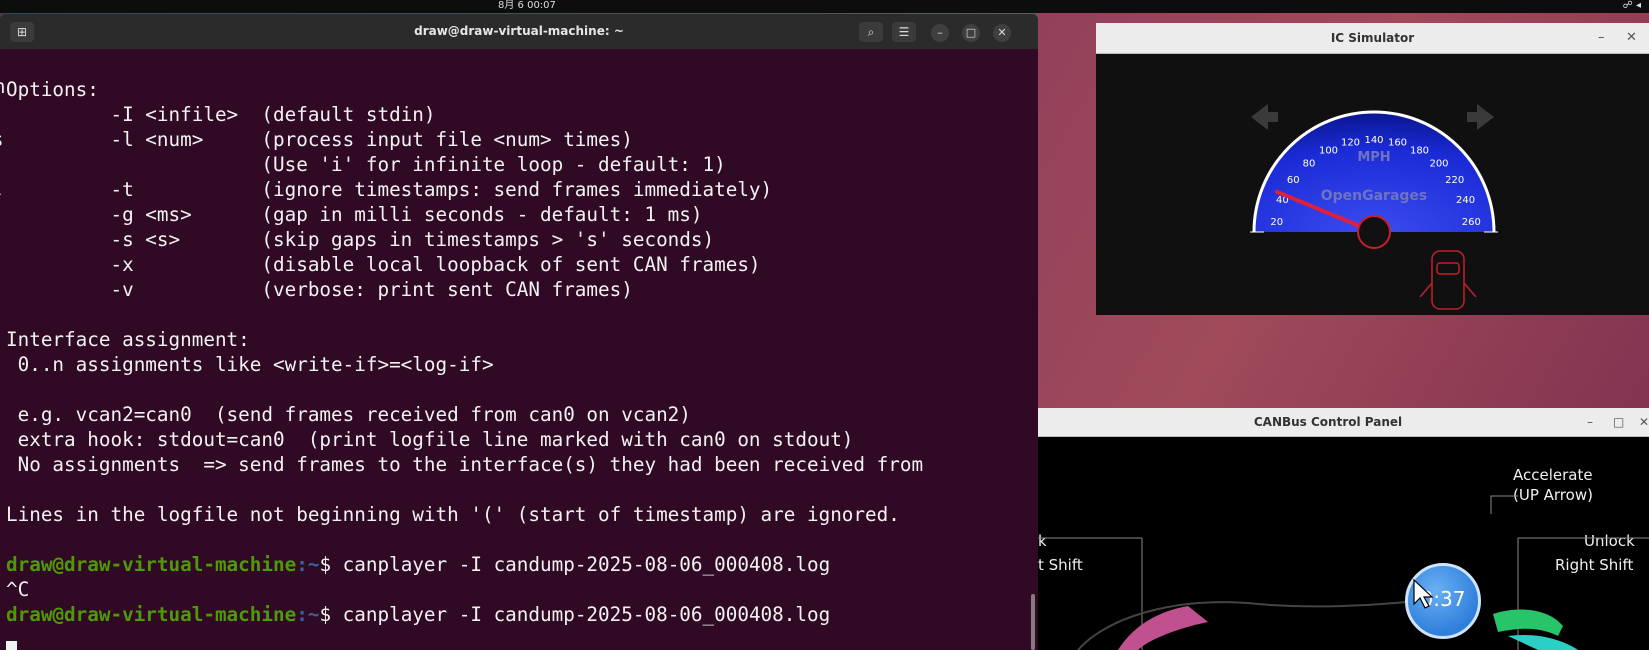  Describe the element at coordinates (824, 6) in the screenshot. I see `system-top-bar: 8月 6 00:07 ☍ ◂` at that location.